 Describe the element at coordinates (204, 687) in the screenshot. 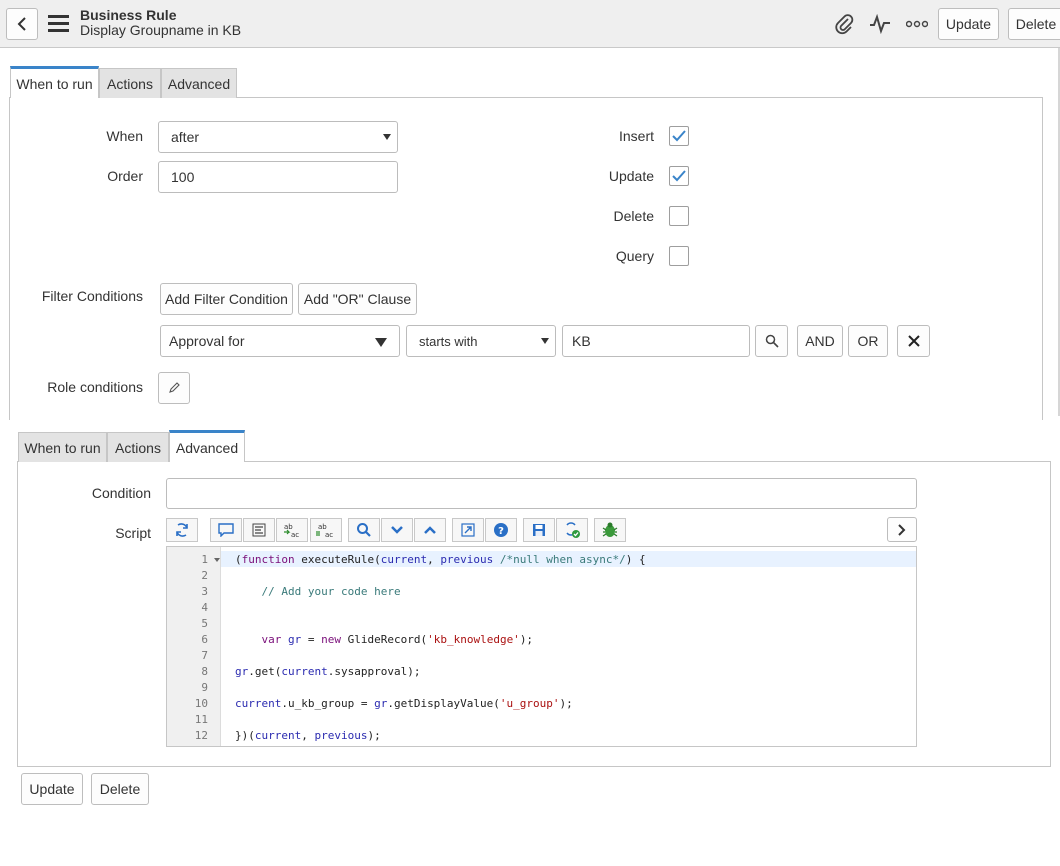

I see `line-number: 9` at that location.